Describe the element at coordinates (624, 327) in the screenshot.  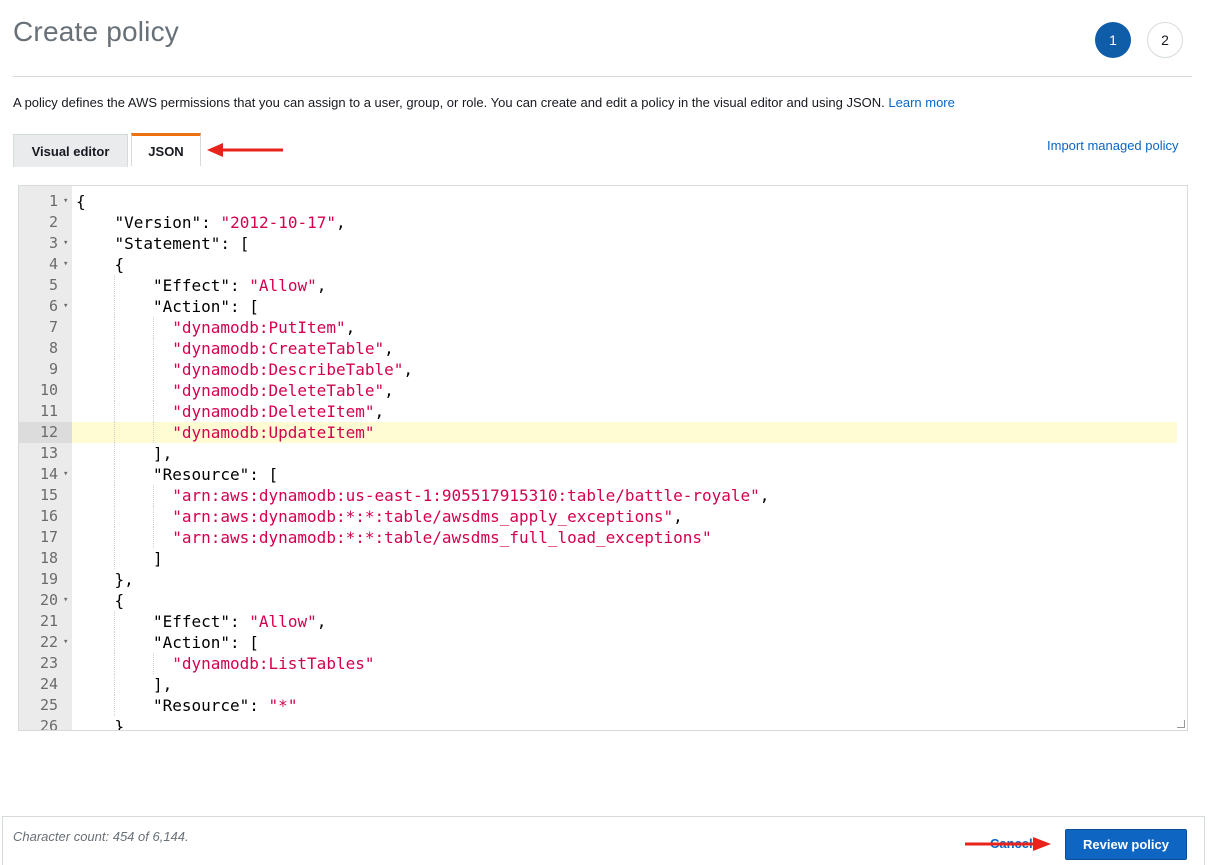
I see `code-text: "dynamodb:PutItem",` at that location.